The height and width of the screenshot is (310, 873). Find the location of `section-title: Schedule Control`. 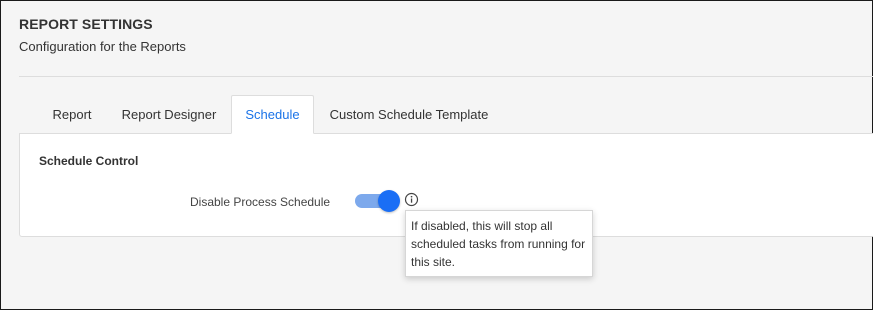

section-title: Schedule Control is located at coordinates (89, 161).